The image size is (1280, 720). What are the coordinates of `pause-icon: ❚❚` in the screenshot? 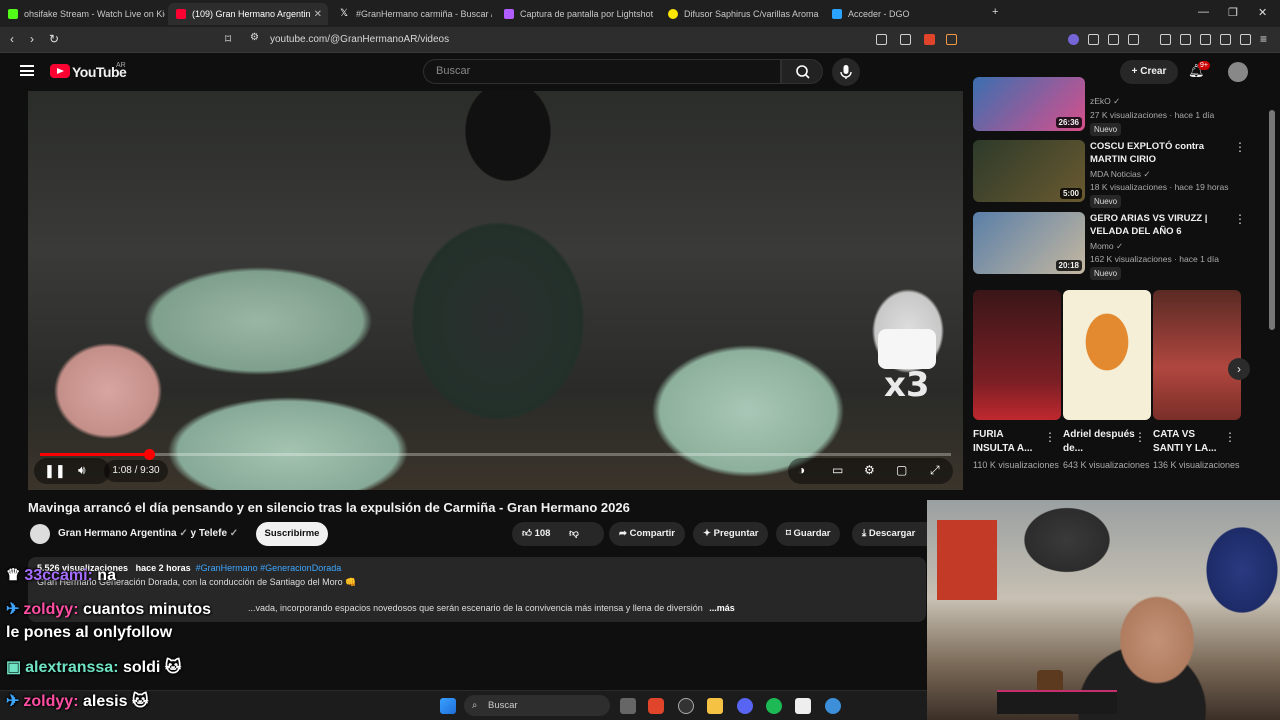 It's located at (55, 471).